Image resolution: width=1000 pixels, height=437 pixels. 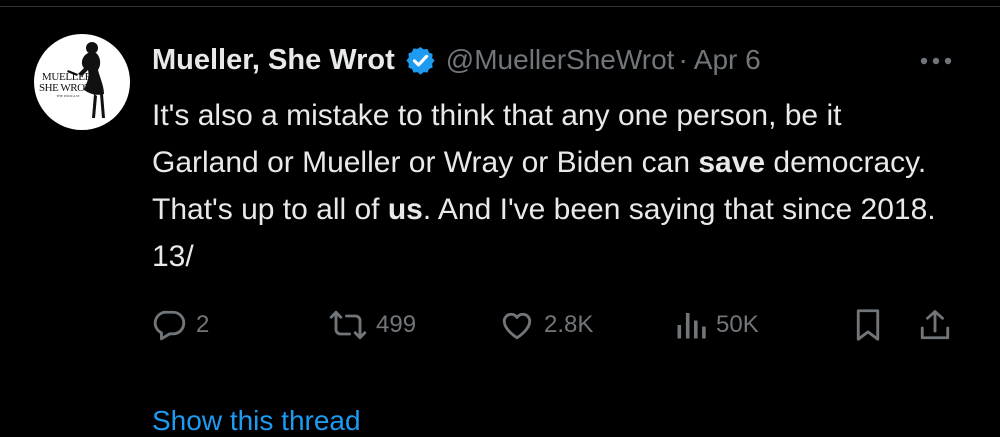 I want to click on show-thread-link: Show this thread, so click(x=256, y=421).